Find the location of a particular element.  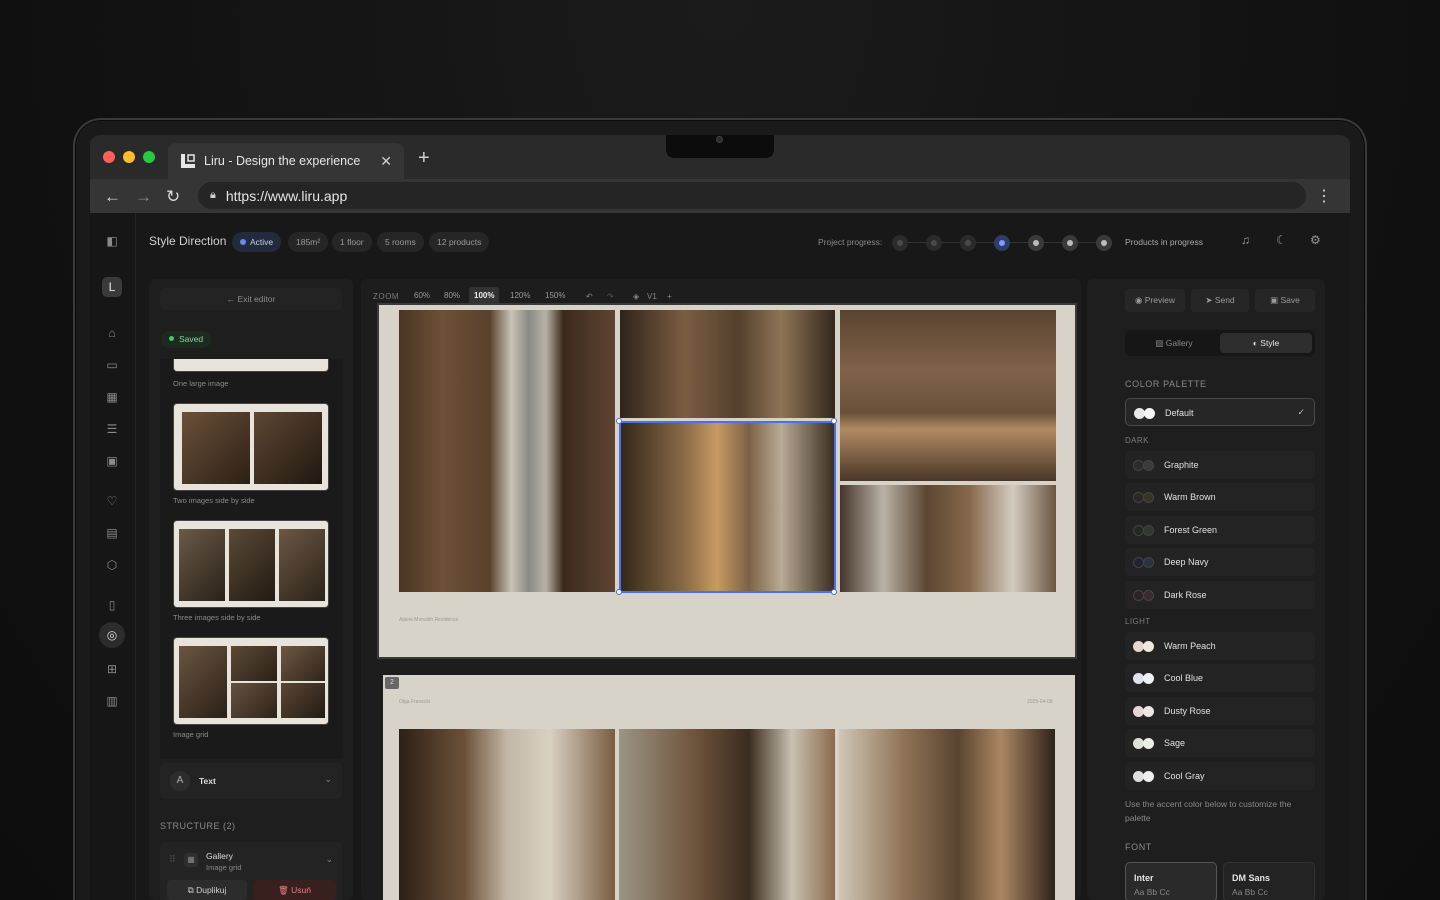

drag-handle-icon: ⠿ is located at coordinates (172, 859).